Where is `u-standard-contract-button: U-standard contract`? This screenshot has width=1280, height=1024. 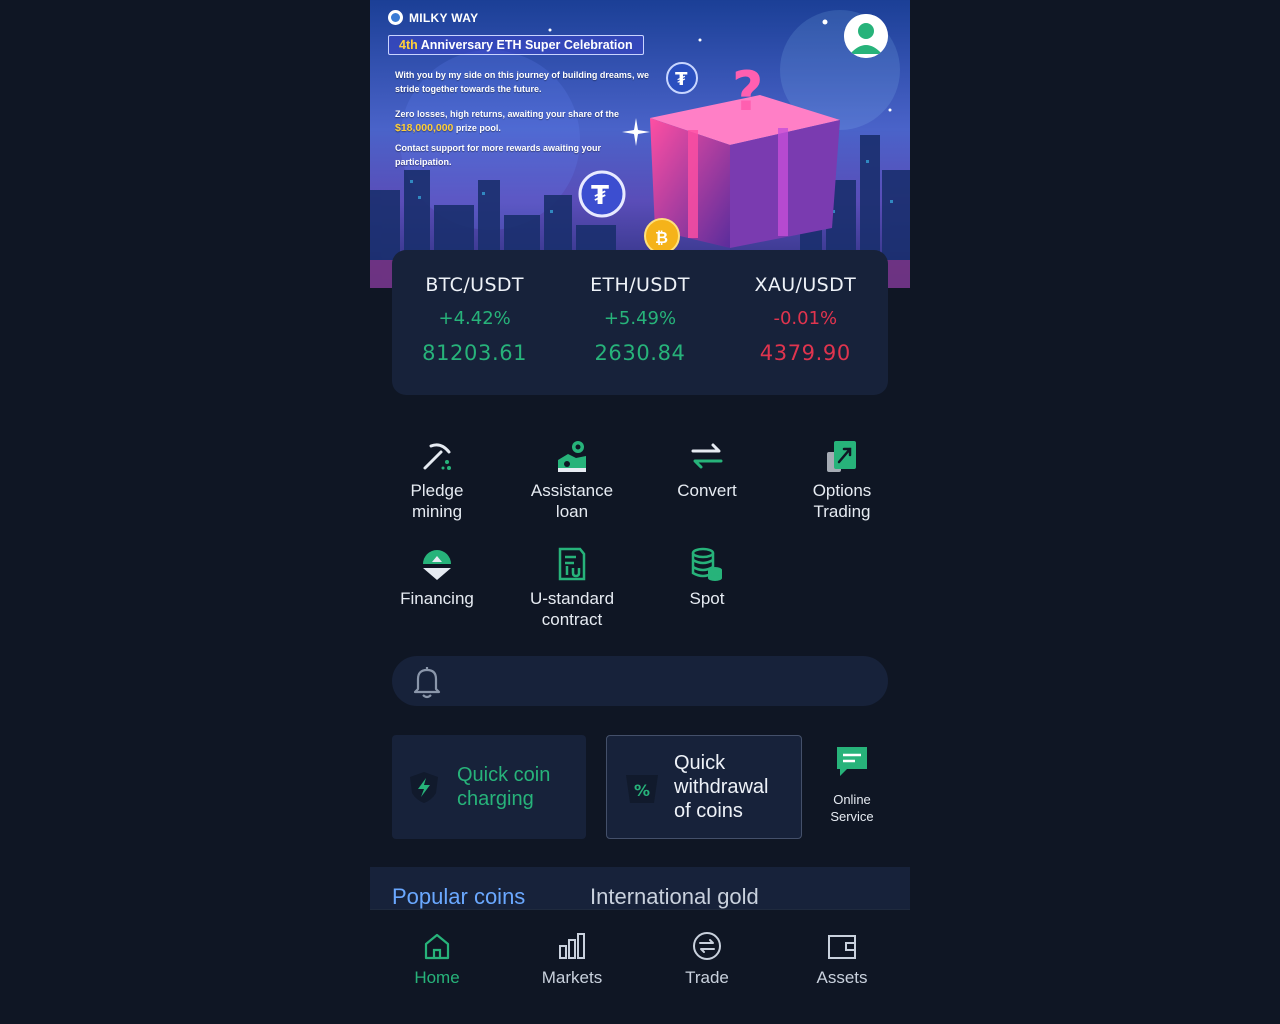 u-standard-contract-button: U-standard contract is located at coordinates (572, 588).